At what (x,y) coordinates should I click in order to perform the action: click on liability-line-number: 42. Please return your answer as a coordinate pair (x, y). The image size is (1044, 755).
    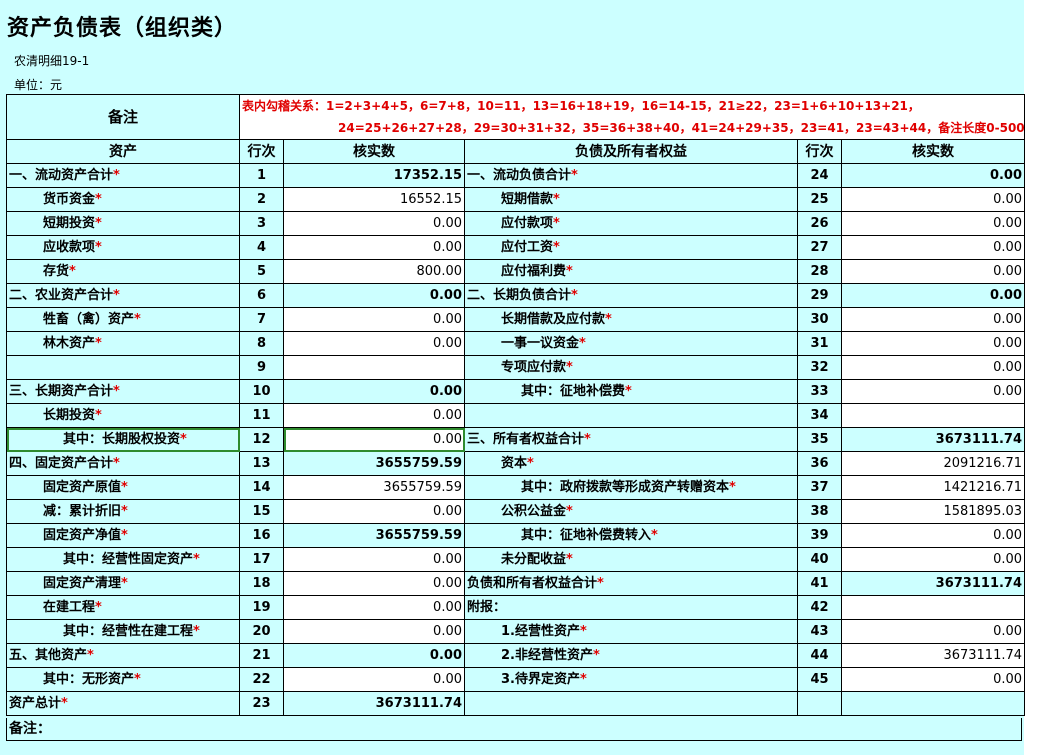
    Looking at the image, I should click on (819, 607).